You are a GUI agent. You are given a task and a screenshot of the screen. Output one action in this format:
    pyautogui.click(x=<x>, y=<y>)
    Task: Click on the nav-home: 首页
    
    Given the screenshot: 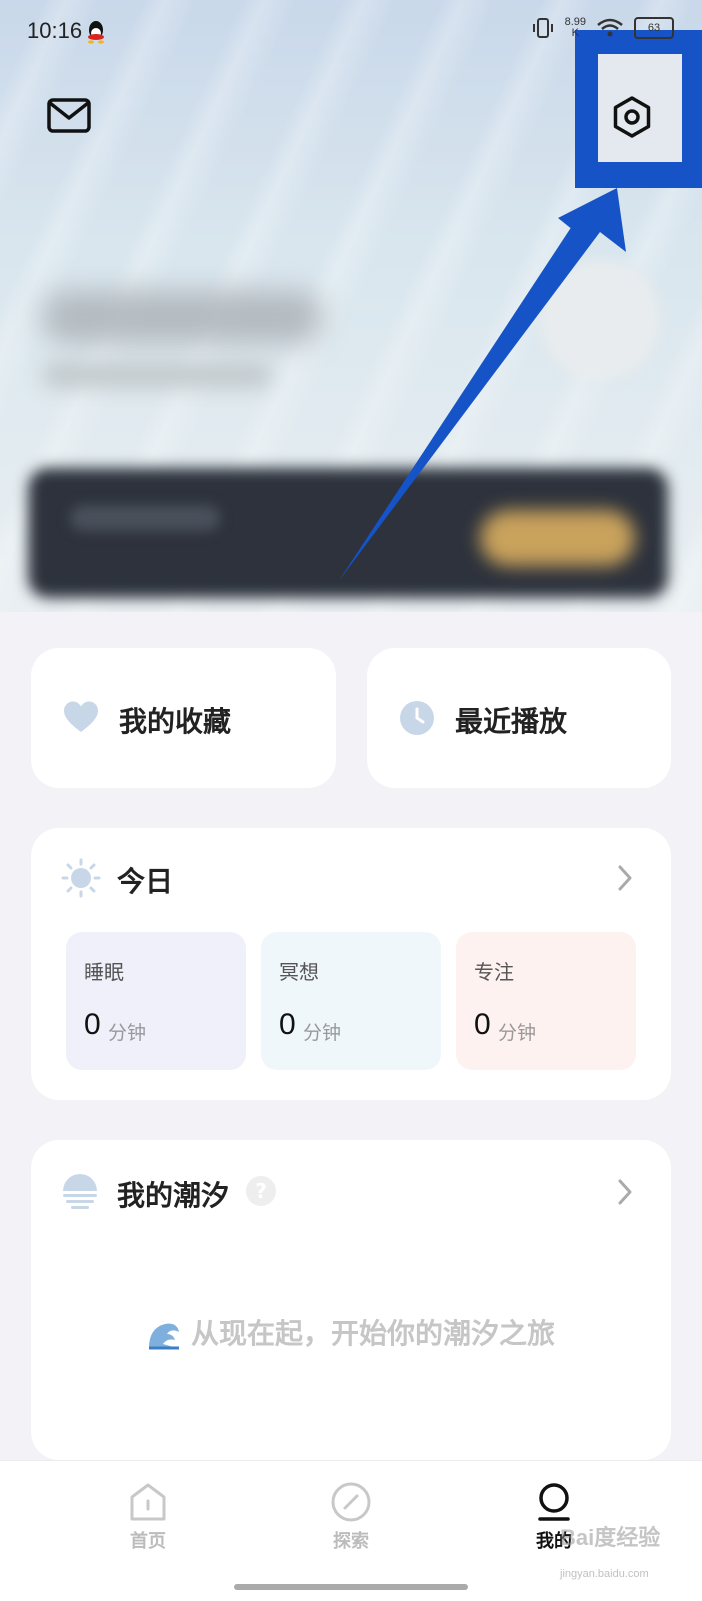 What is the action you would take?
    pyautogui.click(x=148, y=1517)
    